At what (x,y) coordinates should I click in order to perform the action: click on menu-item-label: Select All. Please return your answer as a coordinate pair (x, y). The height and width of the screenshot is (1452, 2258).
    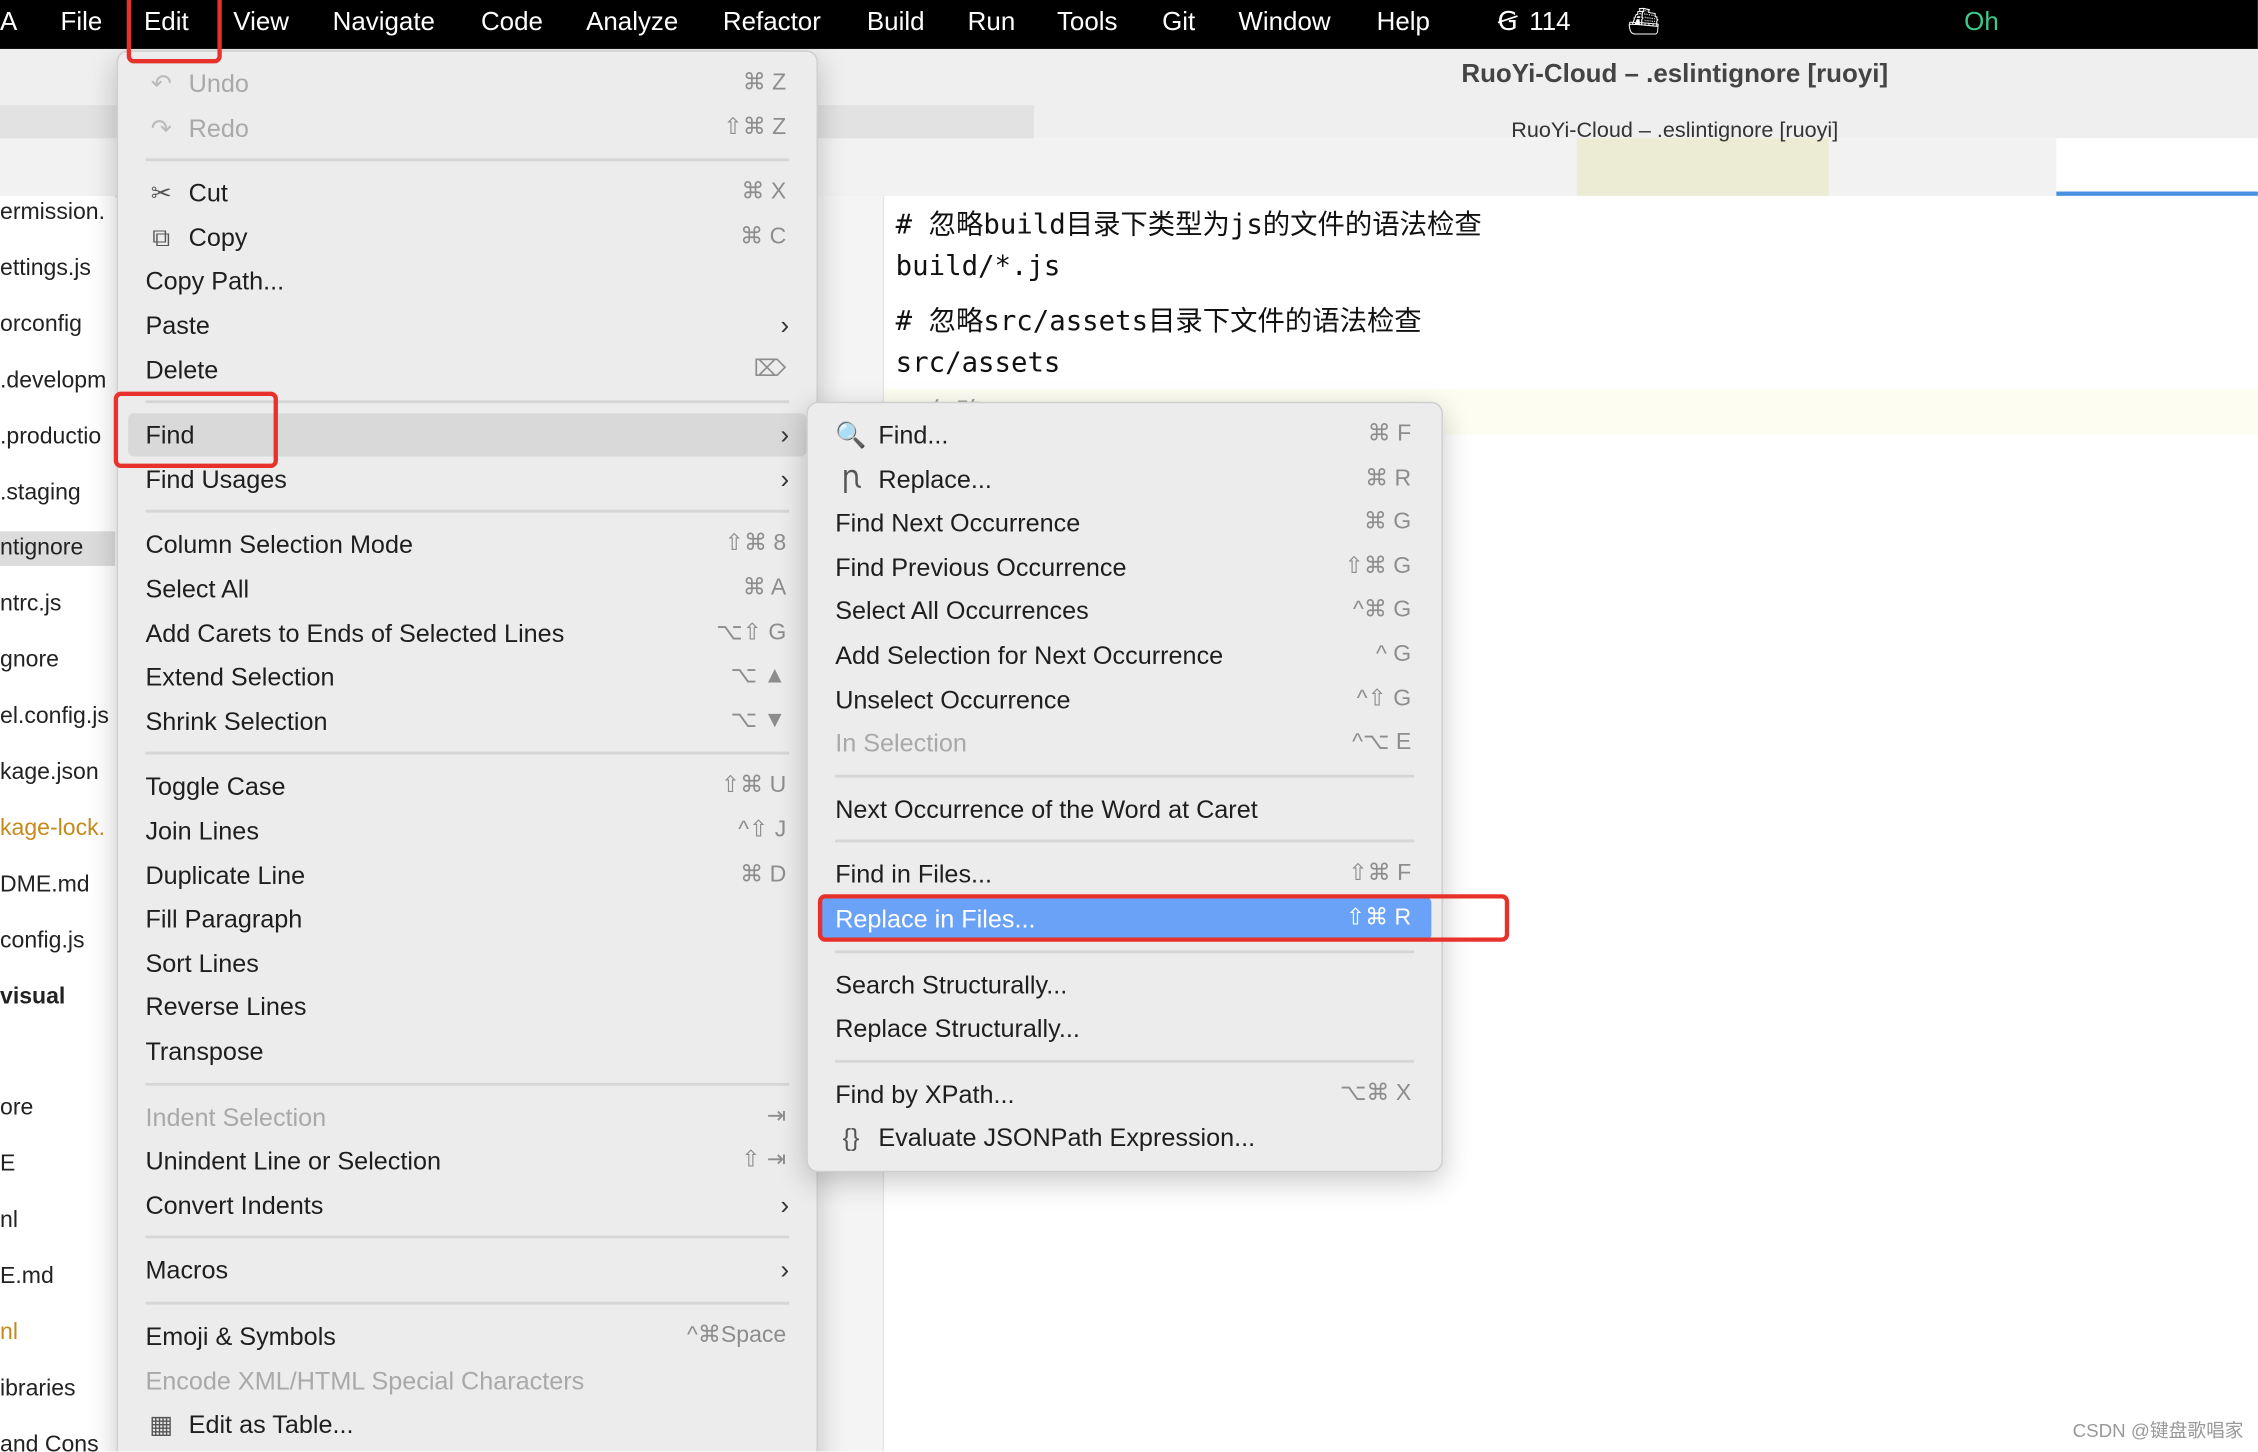
    Looking at the image, I should click on (197, 589).